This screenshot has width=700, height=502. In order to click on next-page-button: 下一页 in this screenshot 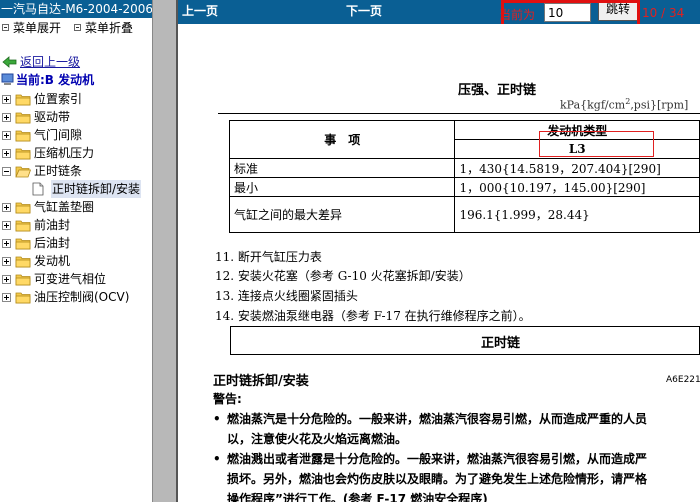, I will do `click(364, 11)`.